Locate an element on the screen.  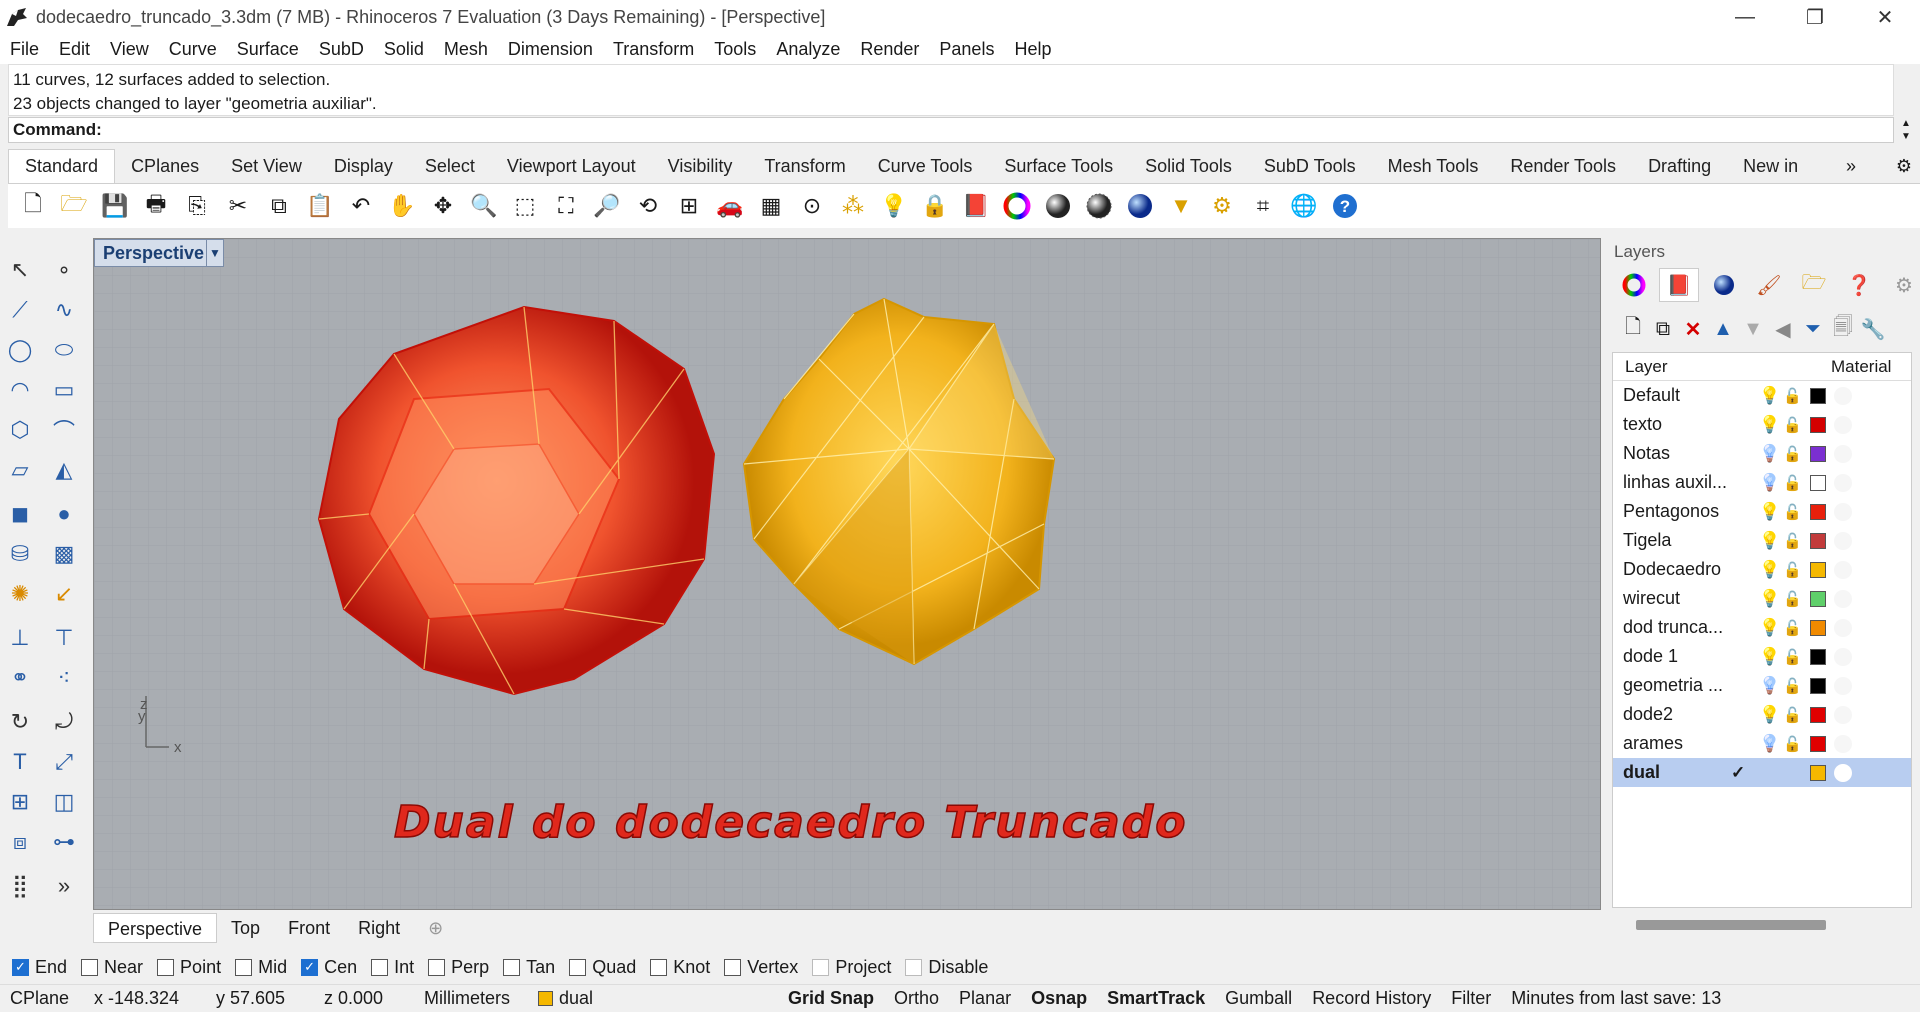
color-wheel-icon is located at coordinates (1017, 206).